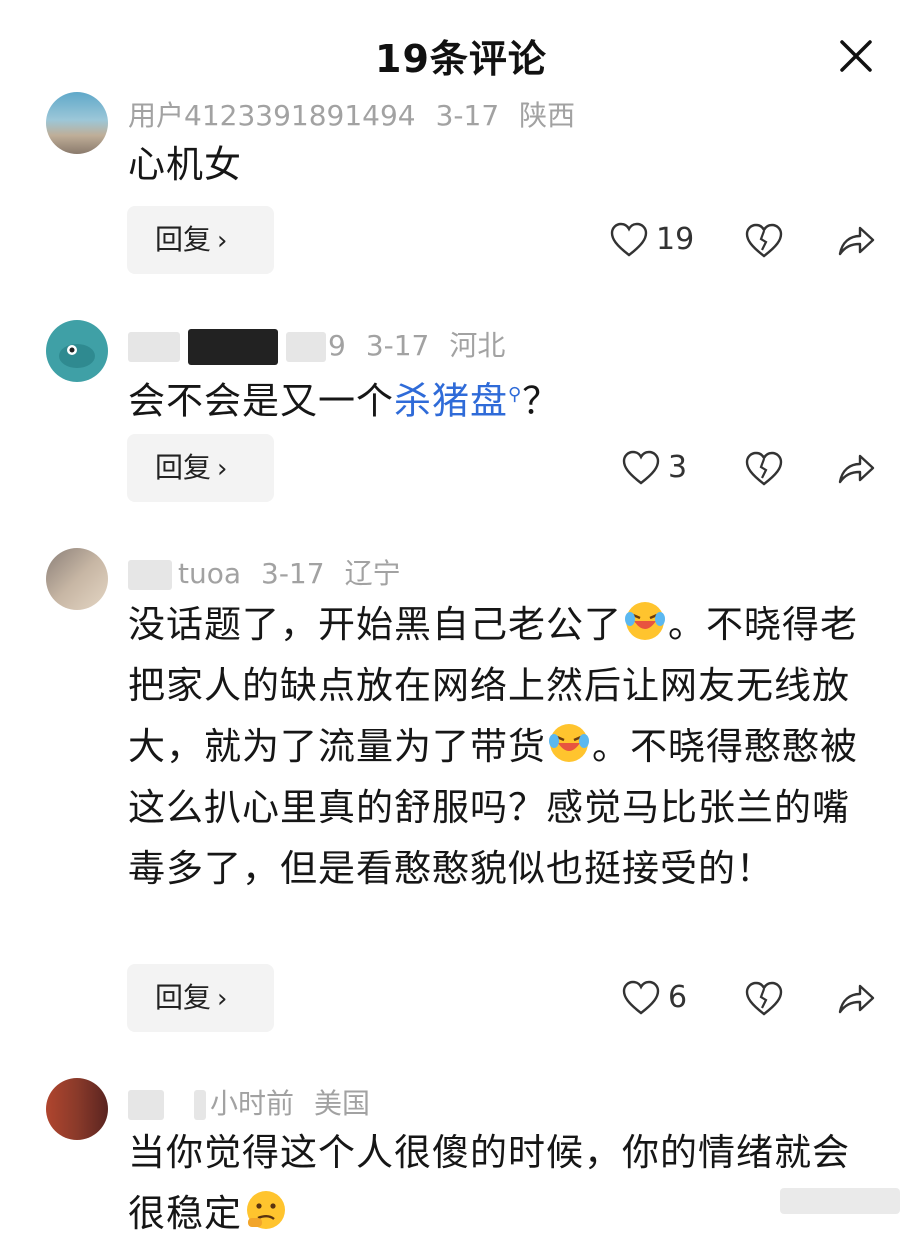 Image resolution: width=922 pixels, height=1244 pixels. I want to click on like-count: 3, so click(678, 467).